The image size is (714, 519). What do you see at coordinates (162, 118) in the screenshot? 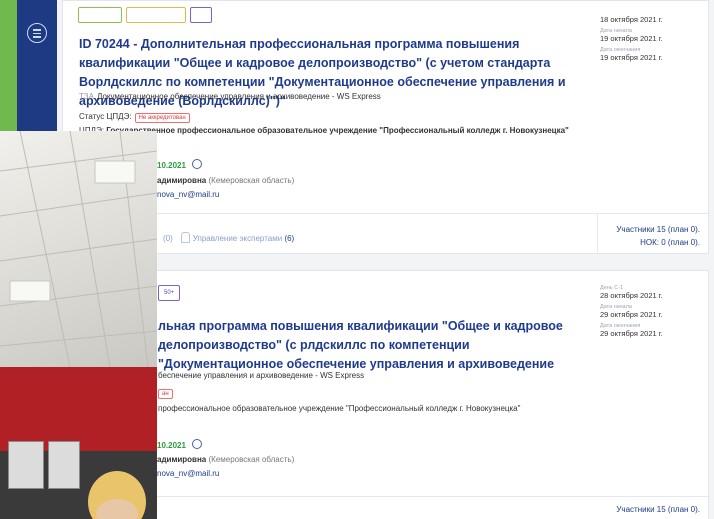
I see `status-badge: Не аккредитован` at bounding box center [162, 118].